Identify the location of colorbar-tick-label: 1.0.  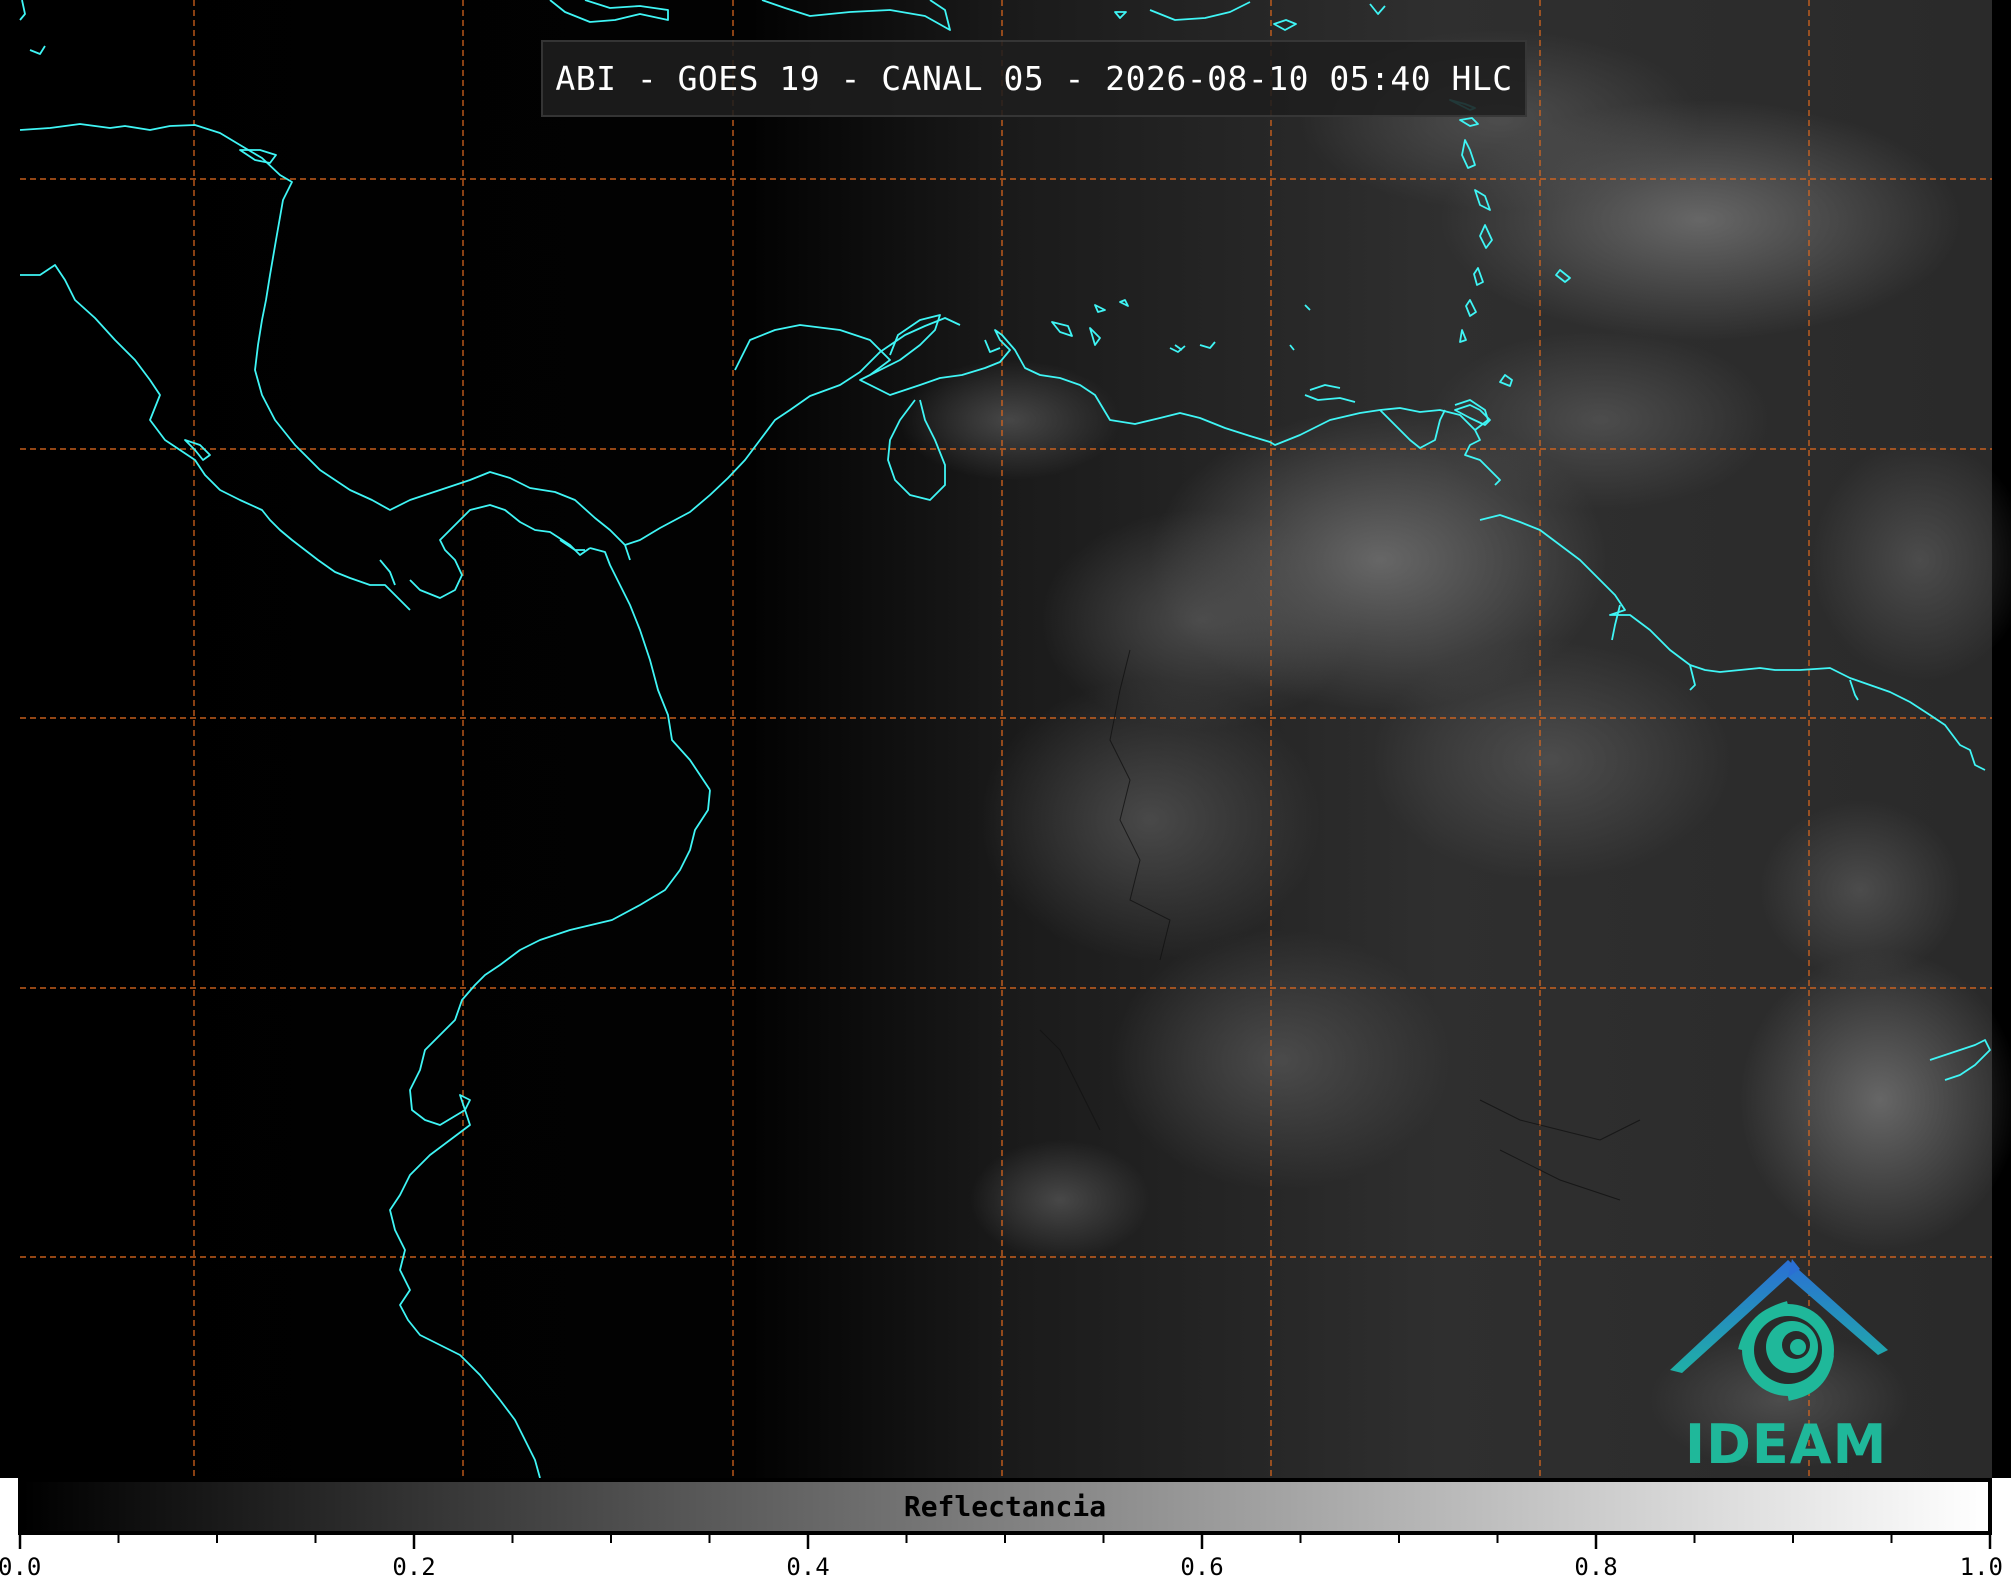
(1981, 1565).